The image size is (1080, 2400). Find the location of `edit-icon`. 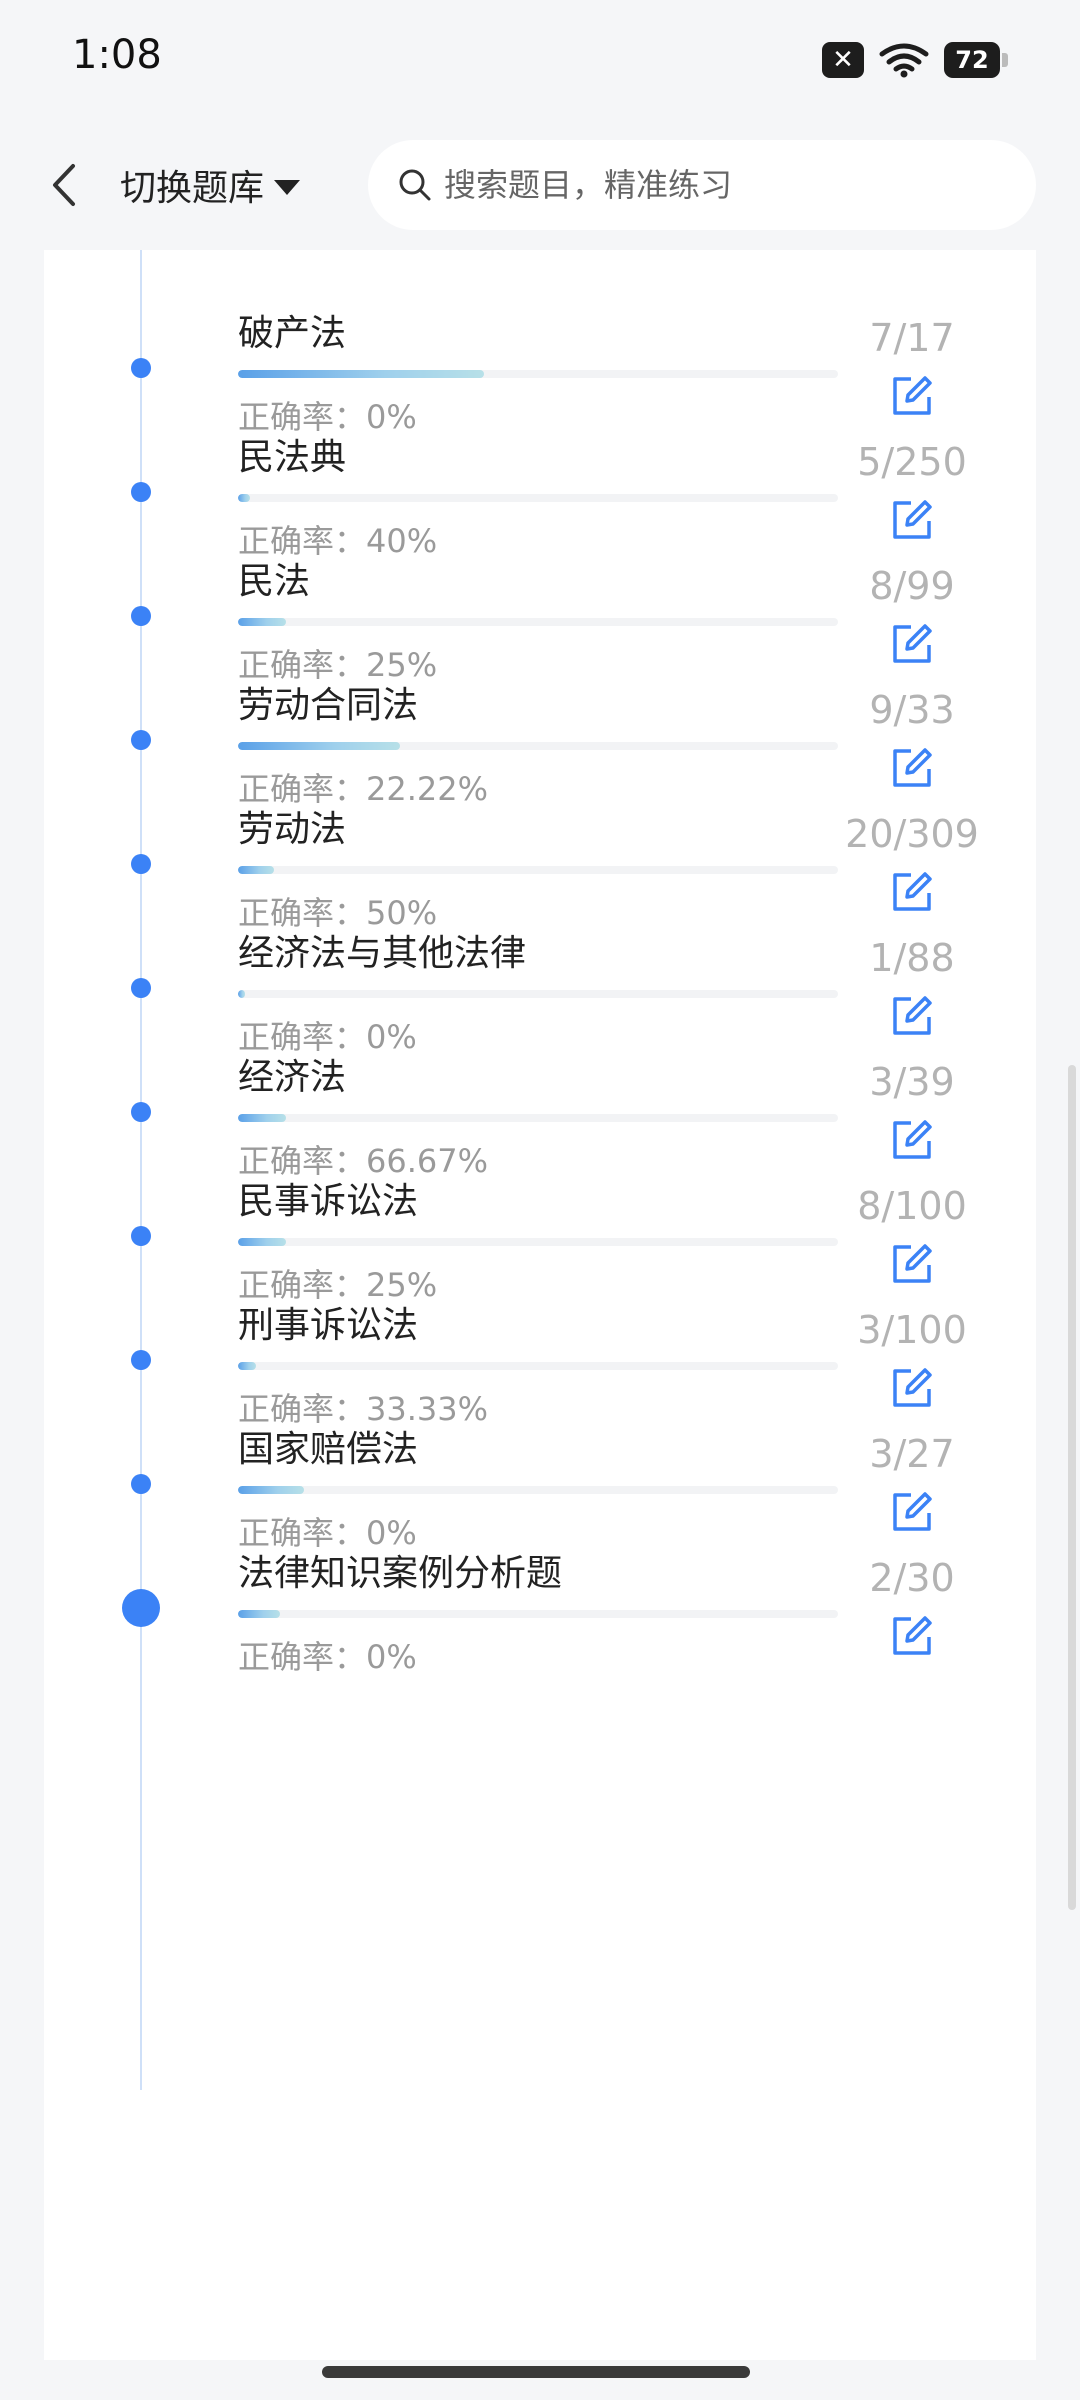

edit-icon is located at coordinates (912, 1635).